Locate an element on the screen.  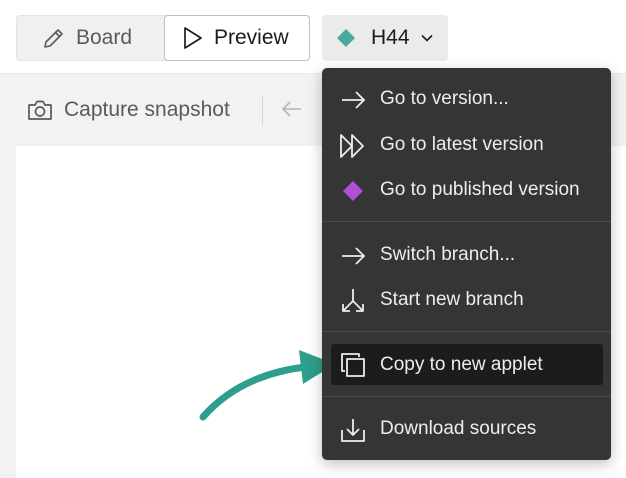
chevron-down-icon is located at coordinates (426, 38).